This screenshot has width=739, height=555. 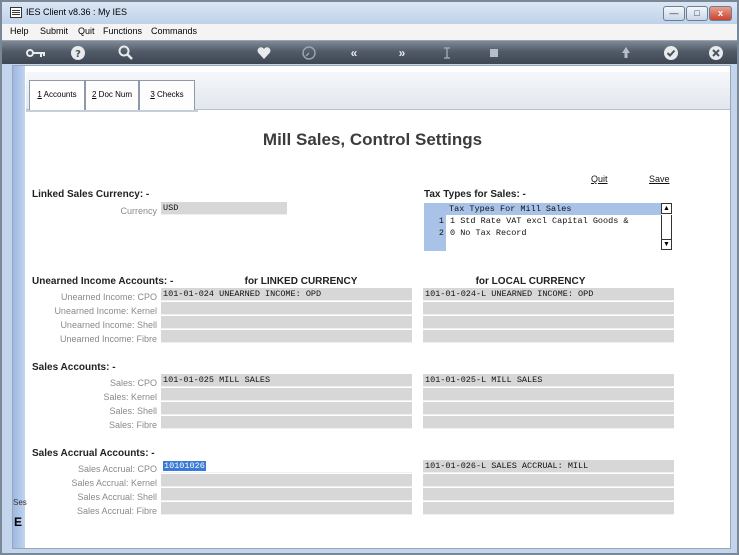 What do you see at coordinates (548, 294) in the screenshot?
I see `unearned-income-cpo-local-field: 101-01-024-L UNEARNED INCOME: OPD` at bounding box center [548, 294].